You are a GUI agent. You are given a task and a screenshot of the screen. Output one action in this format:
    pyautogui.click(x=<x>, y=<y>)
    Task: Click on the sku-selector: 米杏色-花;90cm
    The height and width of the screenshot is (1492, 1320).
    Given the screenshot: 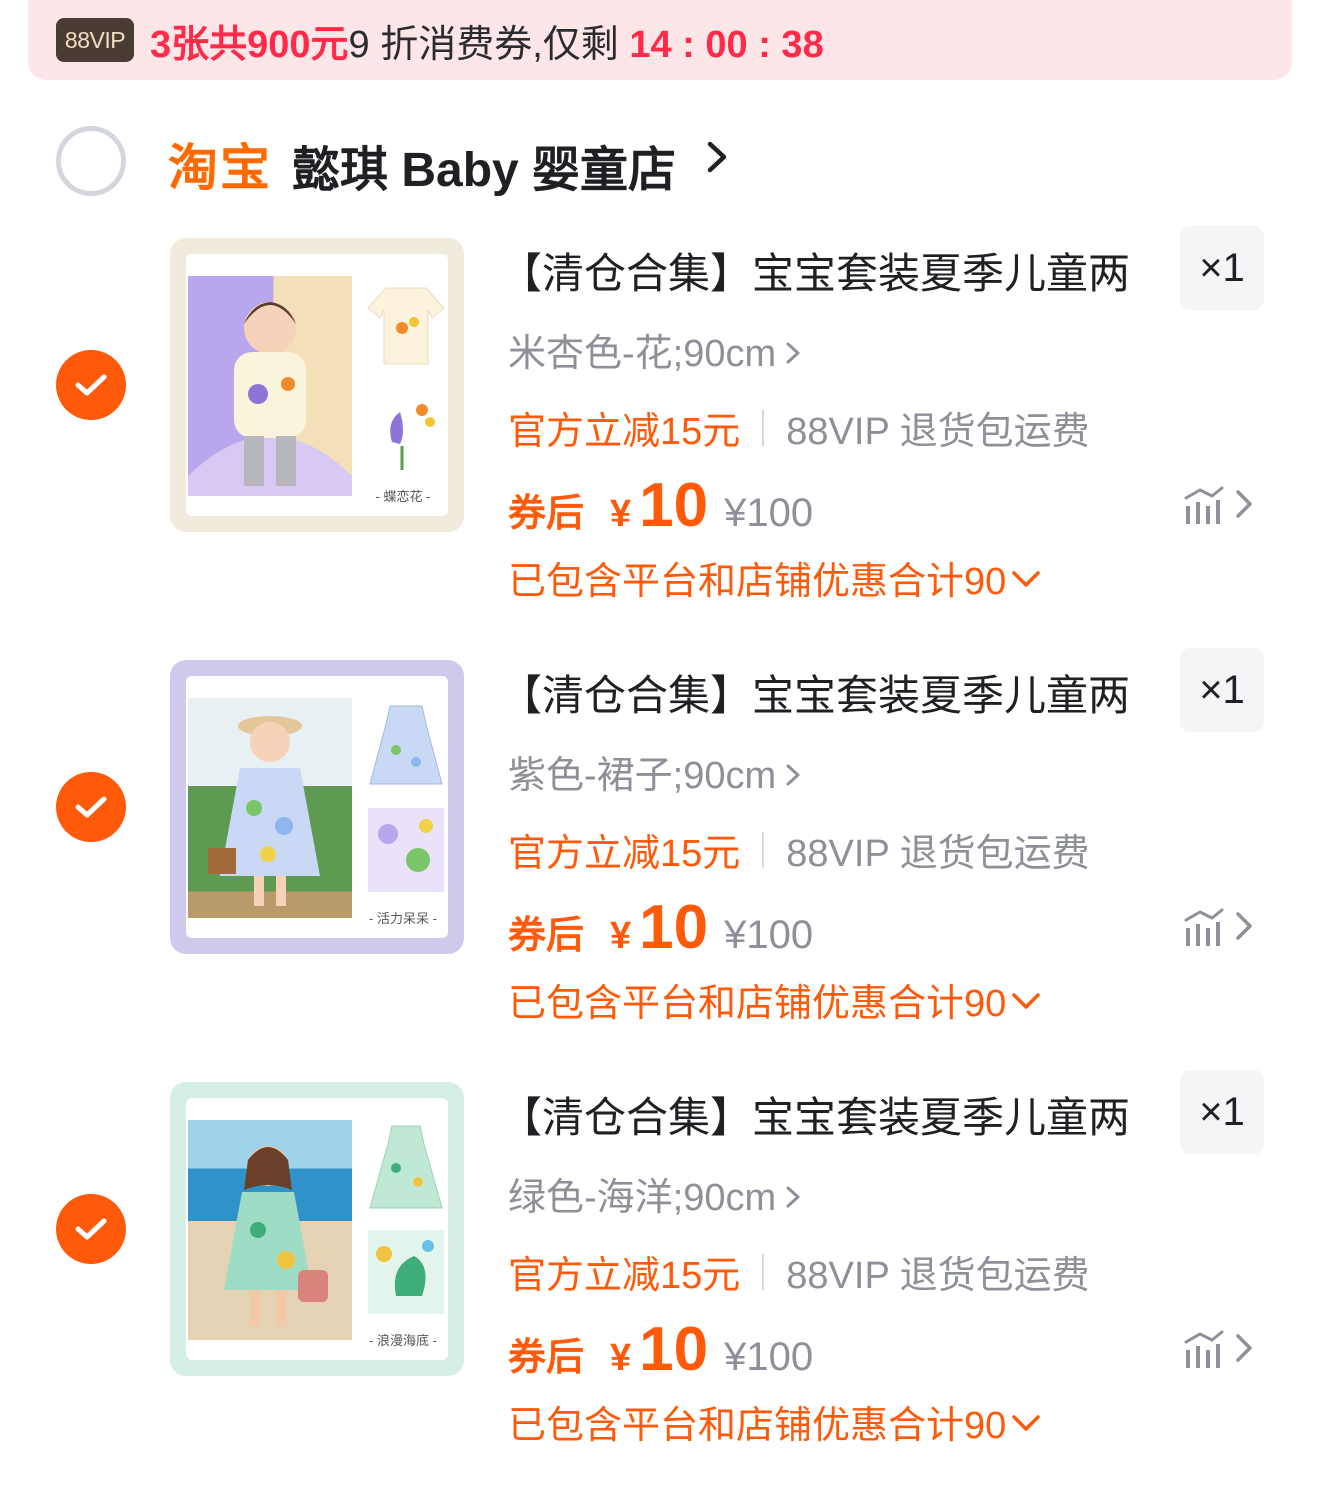 What is the action you would take?
    pyautogui.click(x=656, y=349)
    